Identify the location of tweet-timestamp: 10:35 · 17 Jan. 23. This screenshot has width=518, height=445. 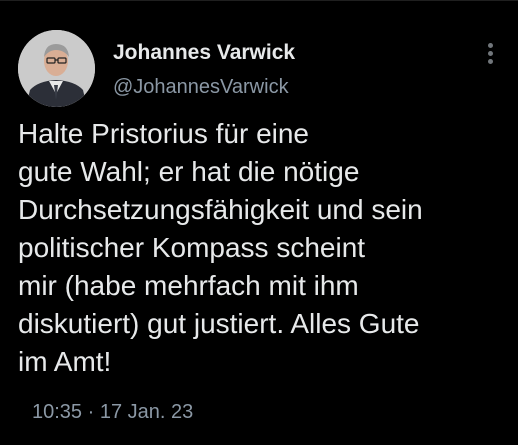
(112, 412).